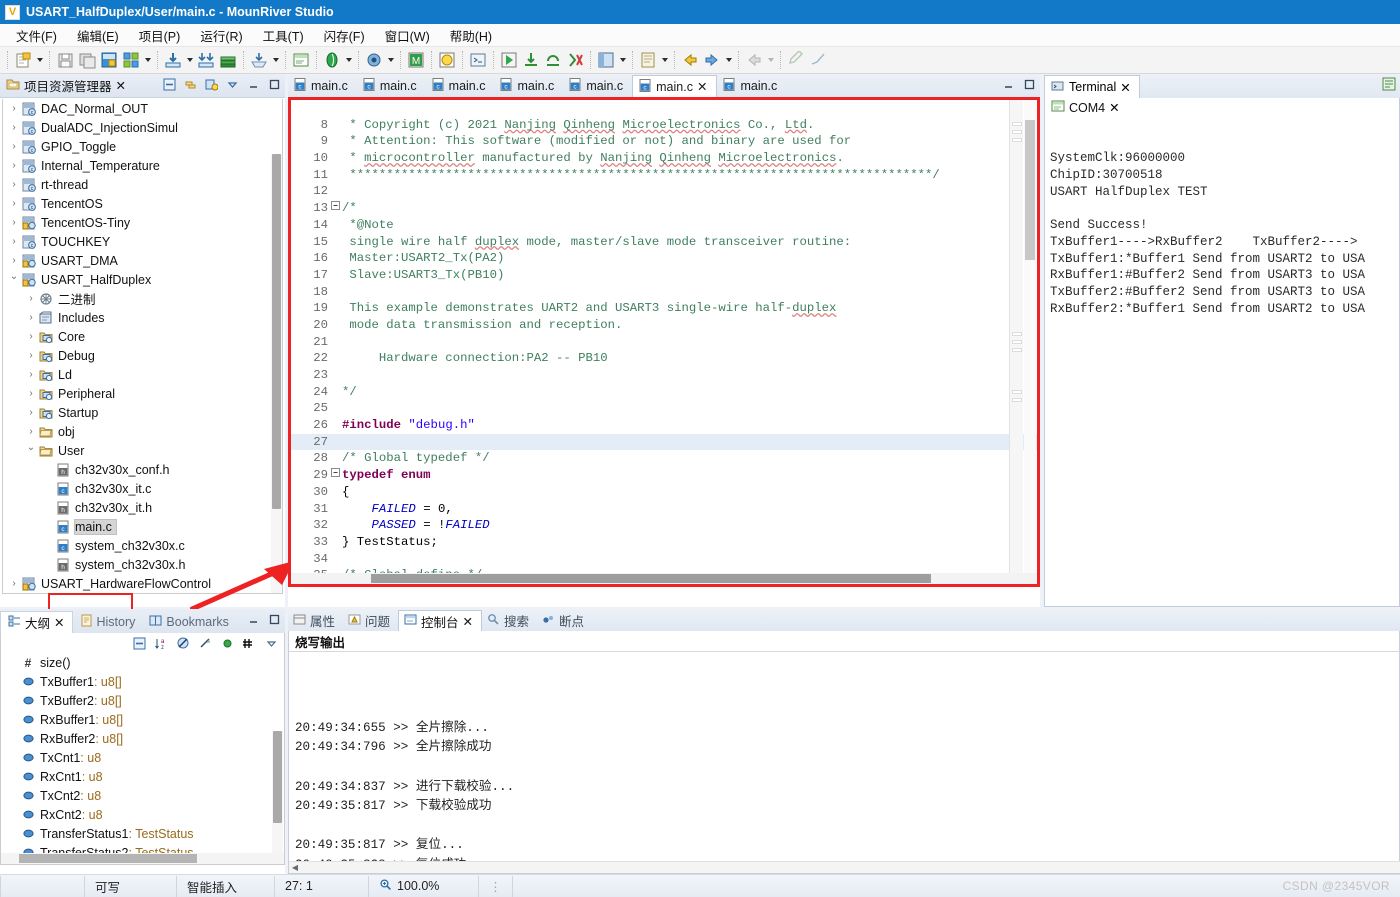  I want to click on editor-tab-close-icon: ✕, so click(702, 86).